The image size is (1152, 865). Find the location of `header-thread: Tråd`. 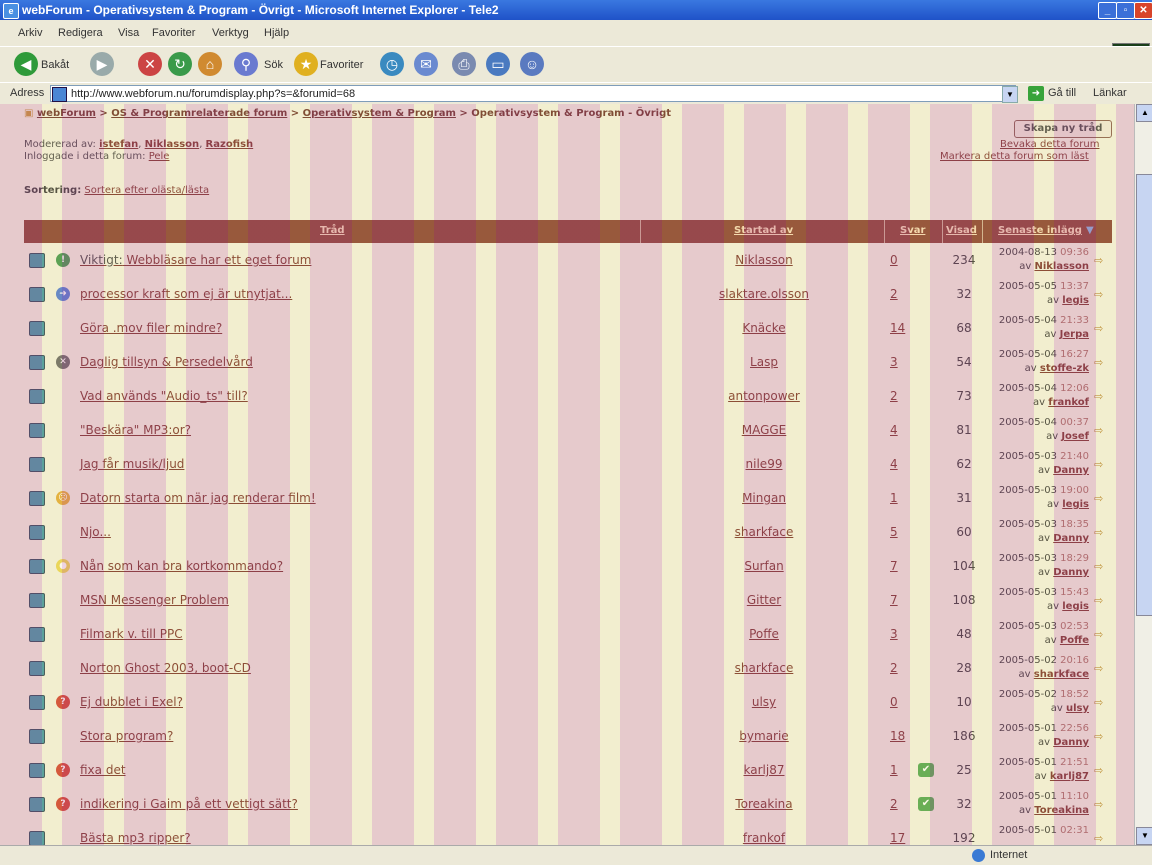

header-thread: Tråd is located at coordinates (332, 230).